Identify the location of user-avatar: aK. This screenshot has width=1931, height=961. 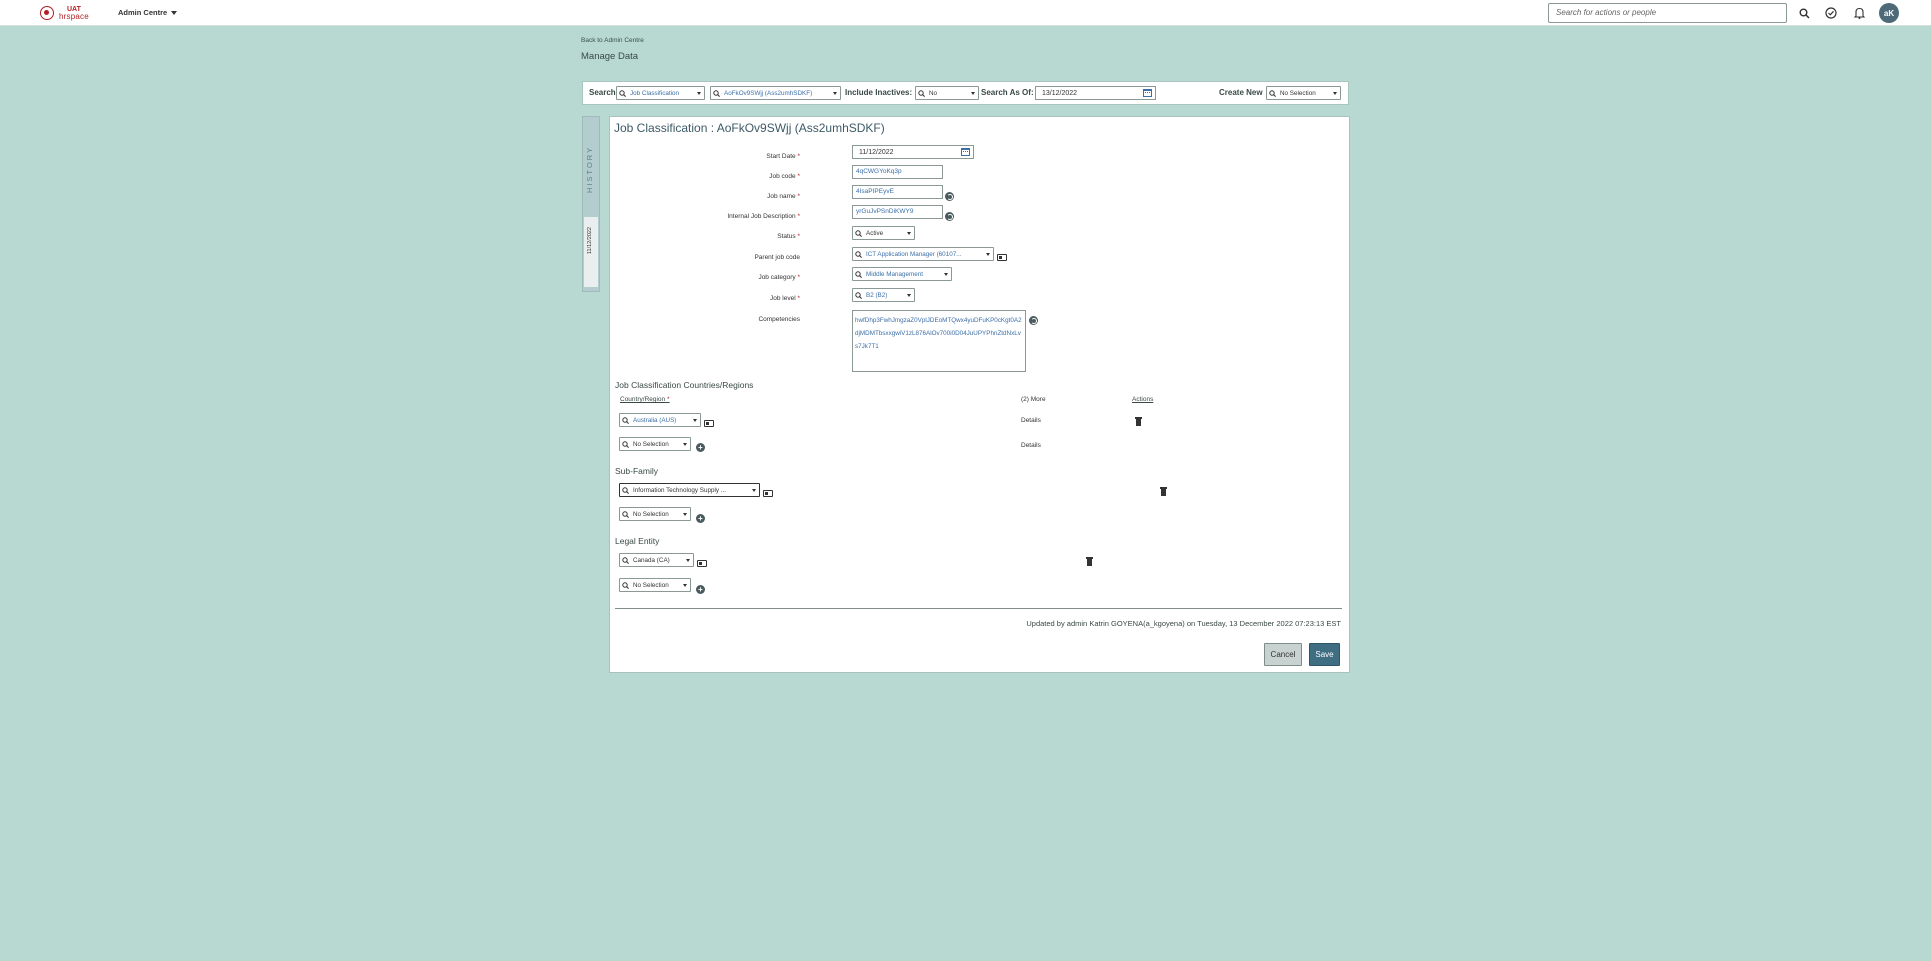
(1889, 13).